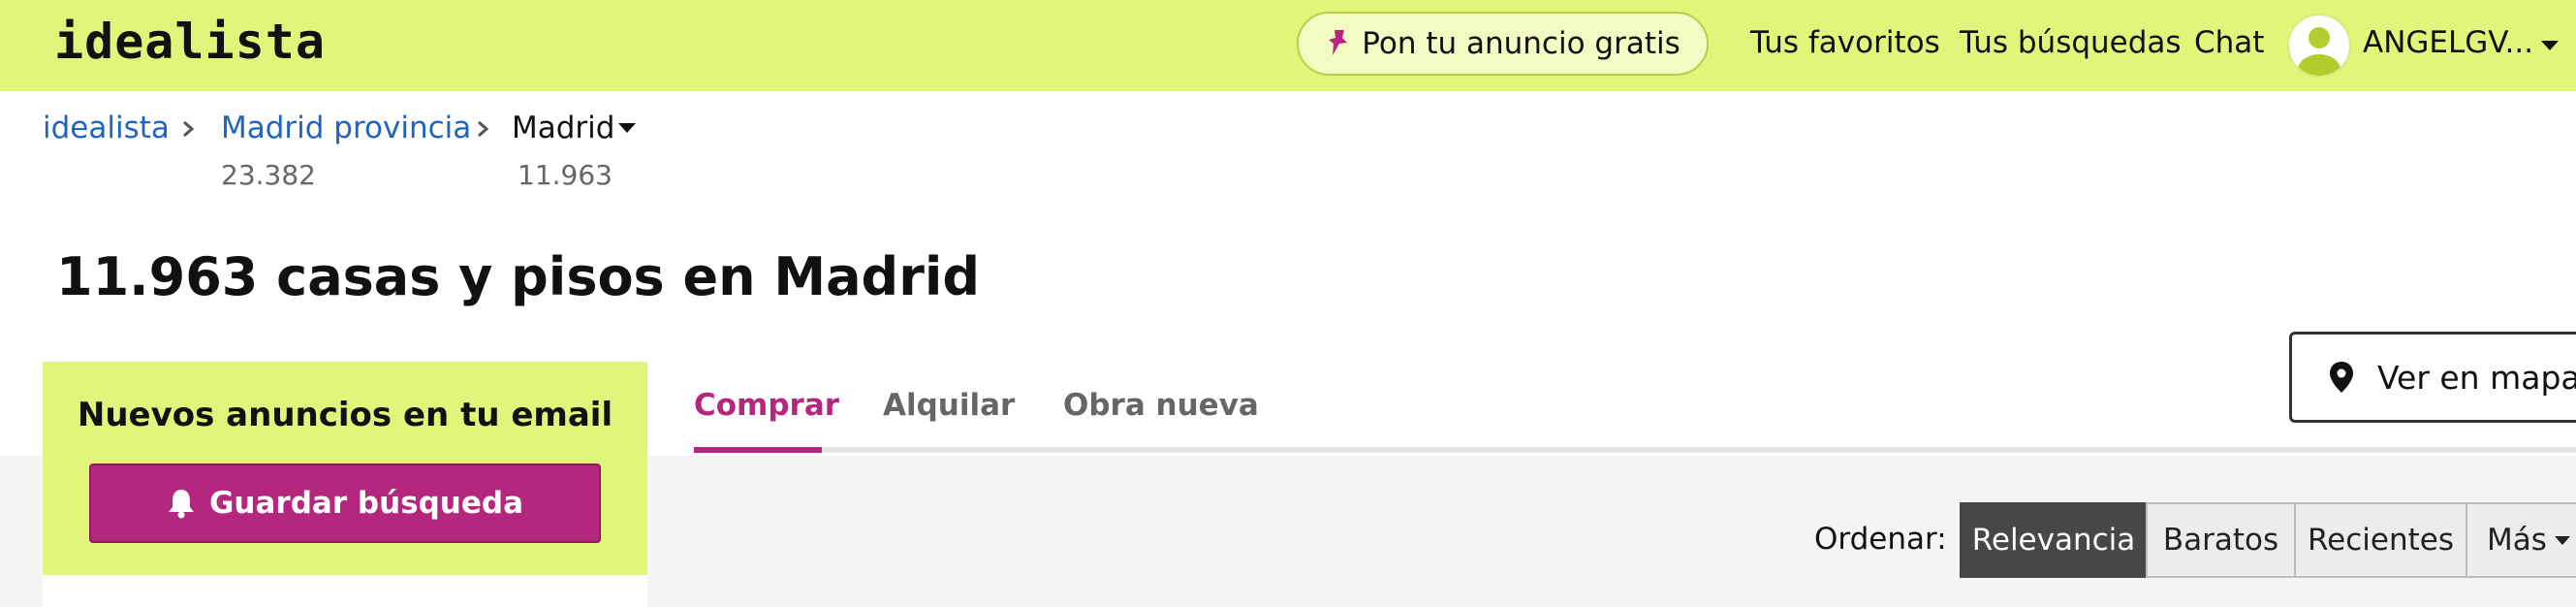  Describe the element at coordinates (2221, 540) in the screenshot. I see `sort-baratos: Baratos` at that location.